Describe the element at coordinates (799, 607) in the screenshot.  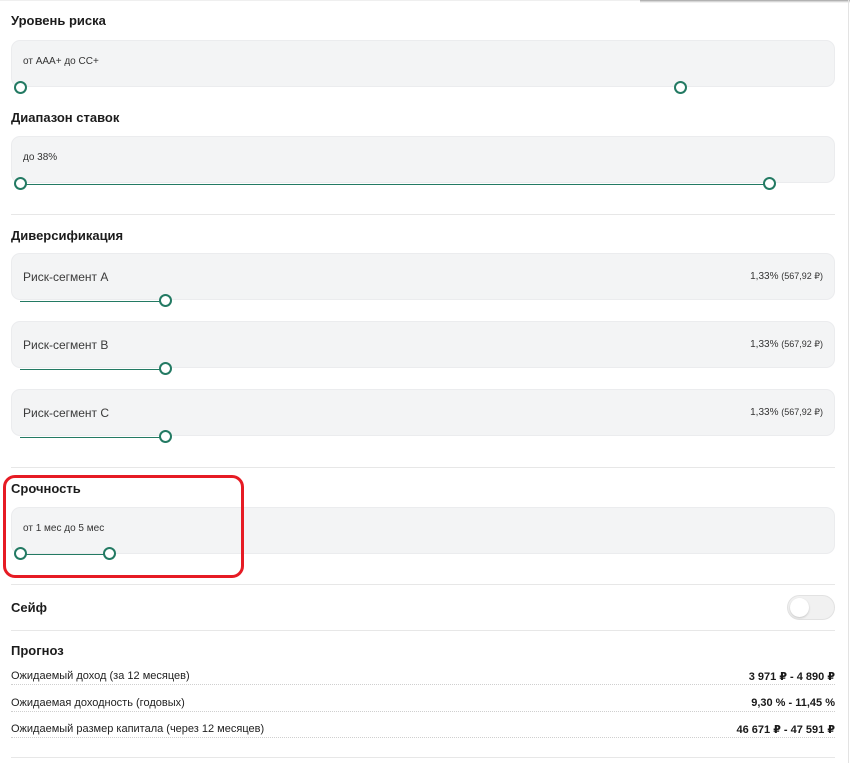
I see `safe-toggle-thumb` at that location.